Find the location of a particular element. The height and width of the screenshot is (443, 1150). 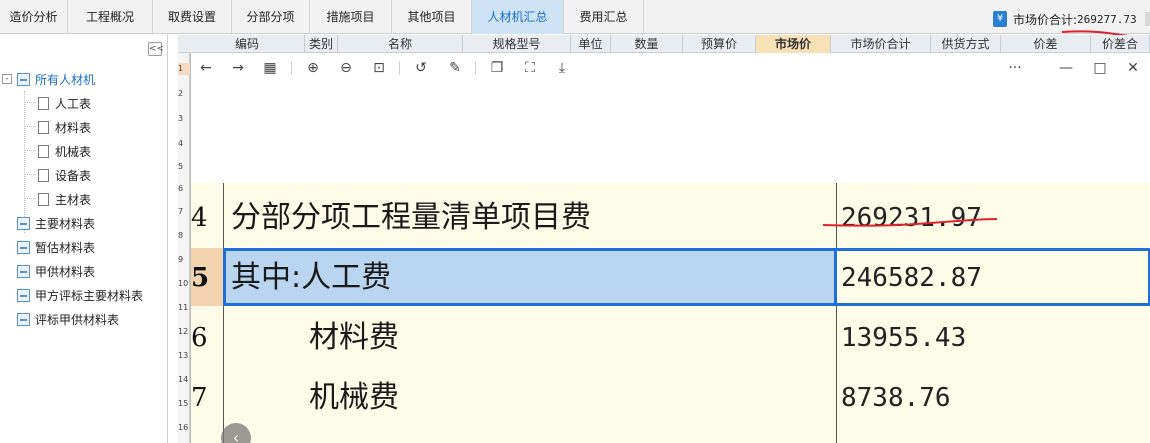

tree-node-bid-owner-supplied-materials: 评标甲供材料表 is located at coordinates (68, 319).